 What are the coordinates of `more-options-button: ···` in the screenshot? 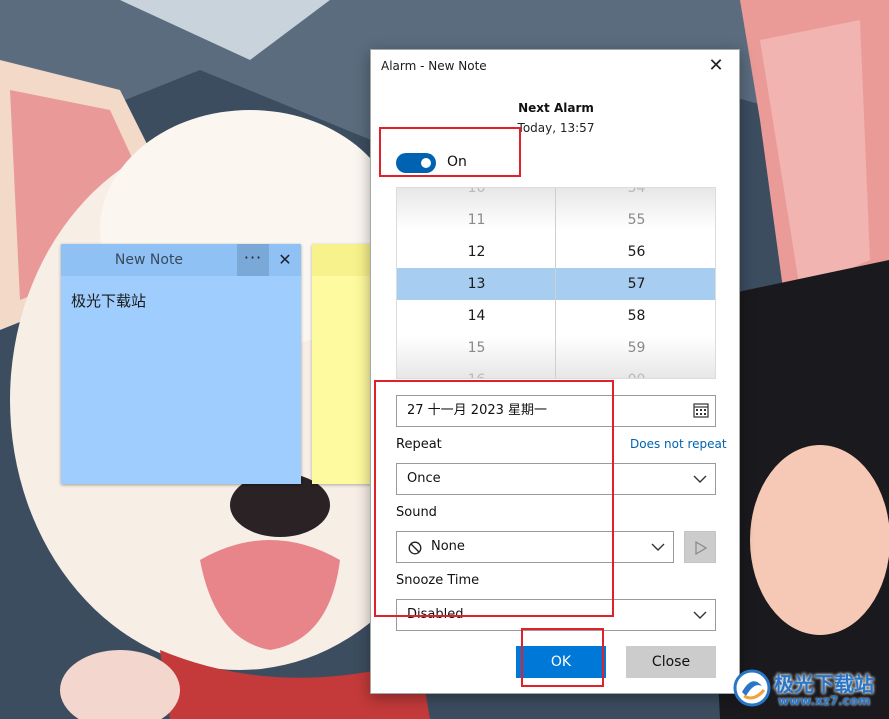 It's located at (253, 260).